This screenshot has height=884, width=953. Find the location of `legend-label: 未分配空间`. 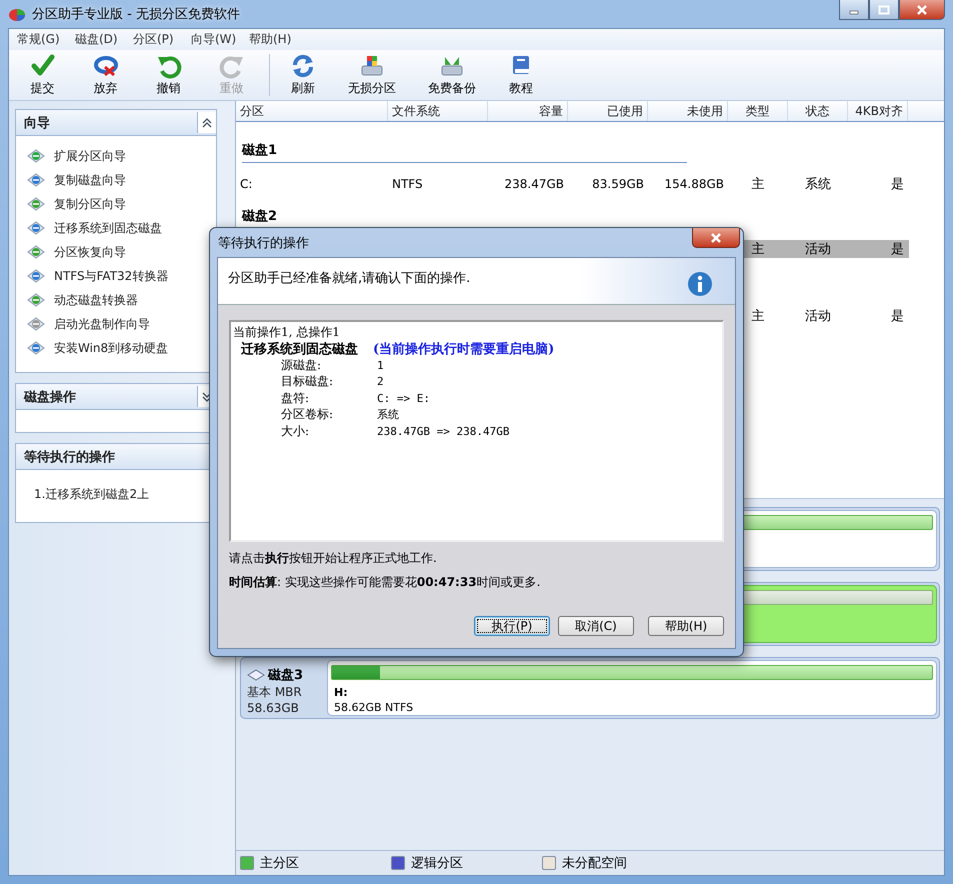

legend-label: 未分配空间 is located at coordinates (594, 863).